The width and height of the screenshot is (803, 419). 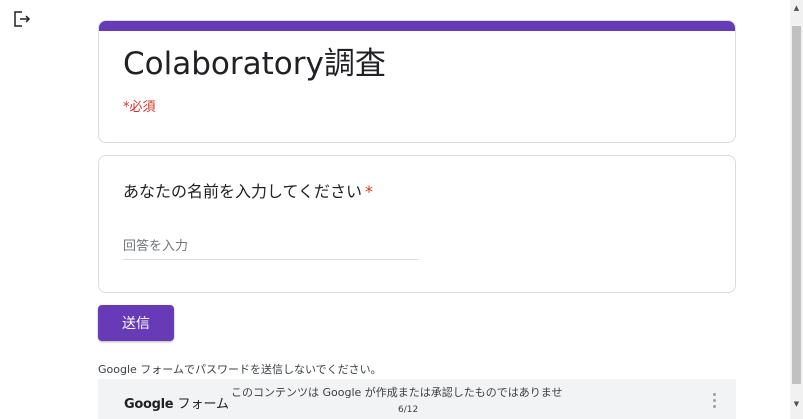 I want to click on header-accent-bar, so click(x=417, y=26).